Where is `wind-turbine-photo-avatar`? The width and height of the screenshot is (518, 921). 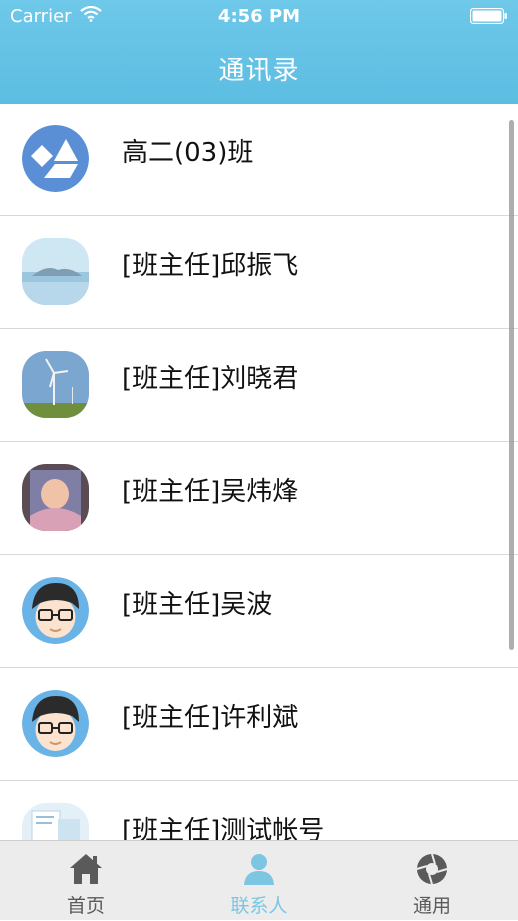
wind-turbine-photo-avatar is located at coordinates (55, 384).